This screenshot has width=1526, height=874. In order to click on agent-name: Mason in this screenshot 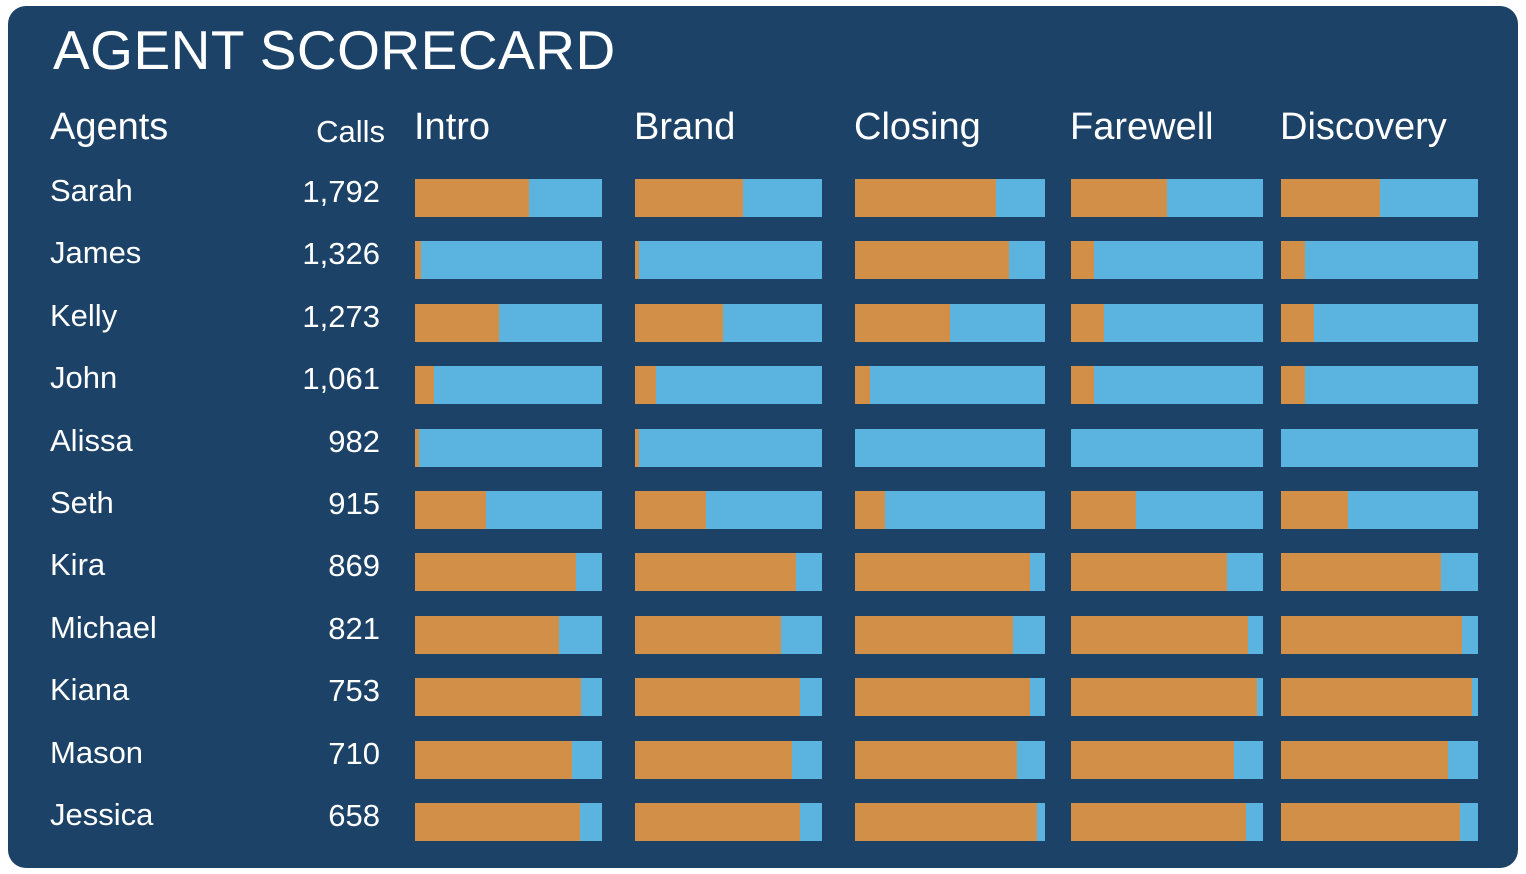, I will do `click(97, 752)`.